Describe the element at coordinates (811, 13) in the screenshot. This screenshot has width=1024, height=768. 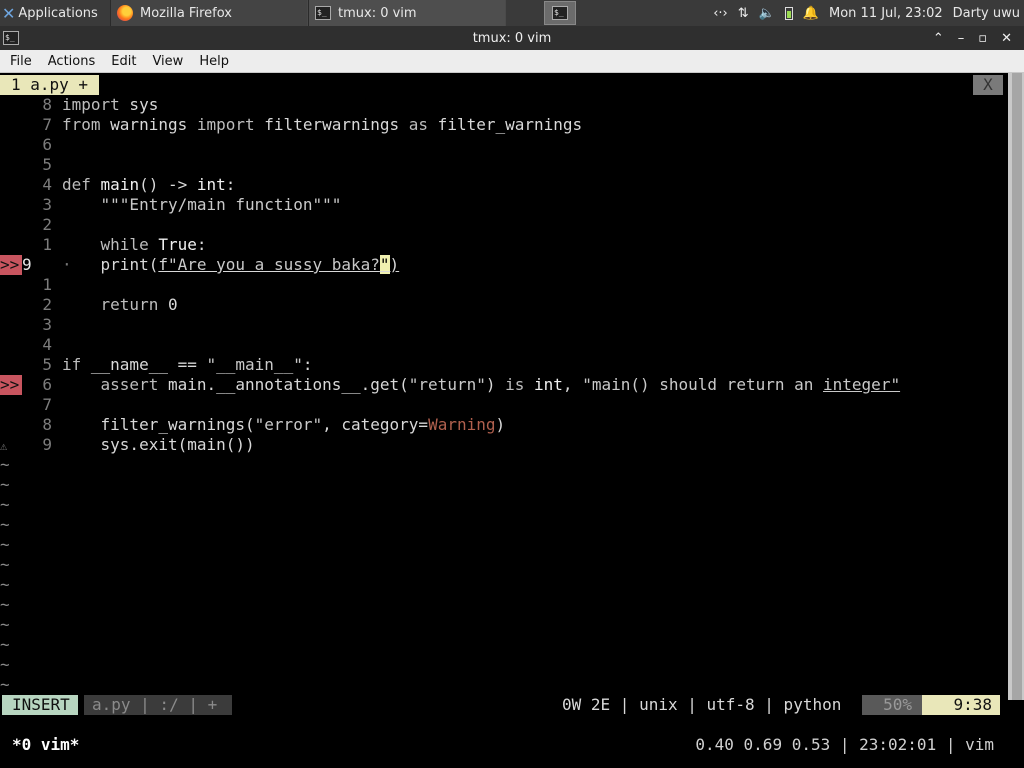
I see `notifications-bell-icon: 🔔` at that location.